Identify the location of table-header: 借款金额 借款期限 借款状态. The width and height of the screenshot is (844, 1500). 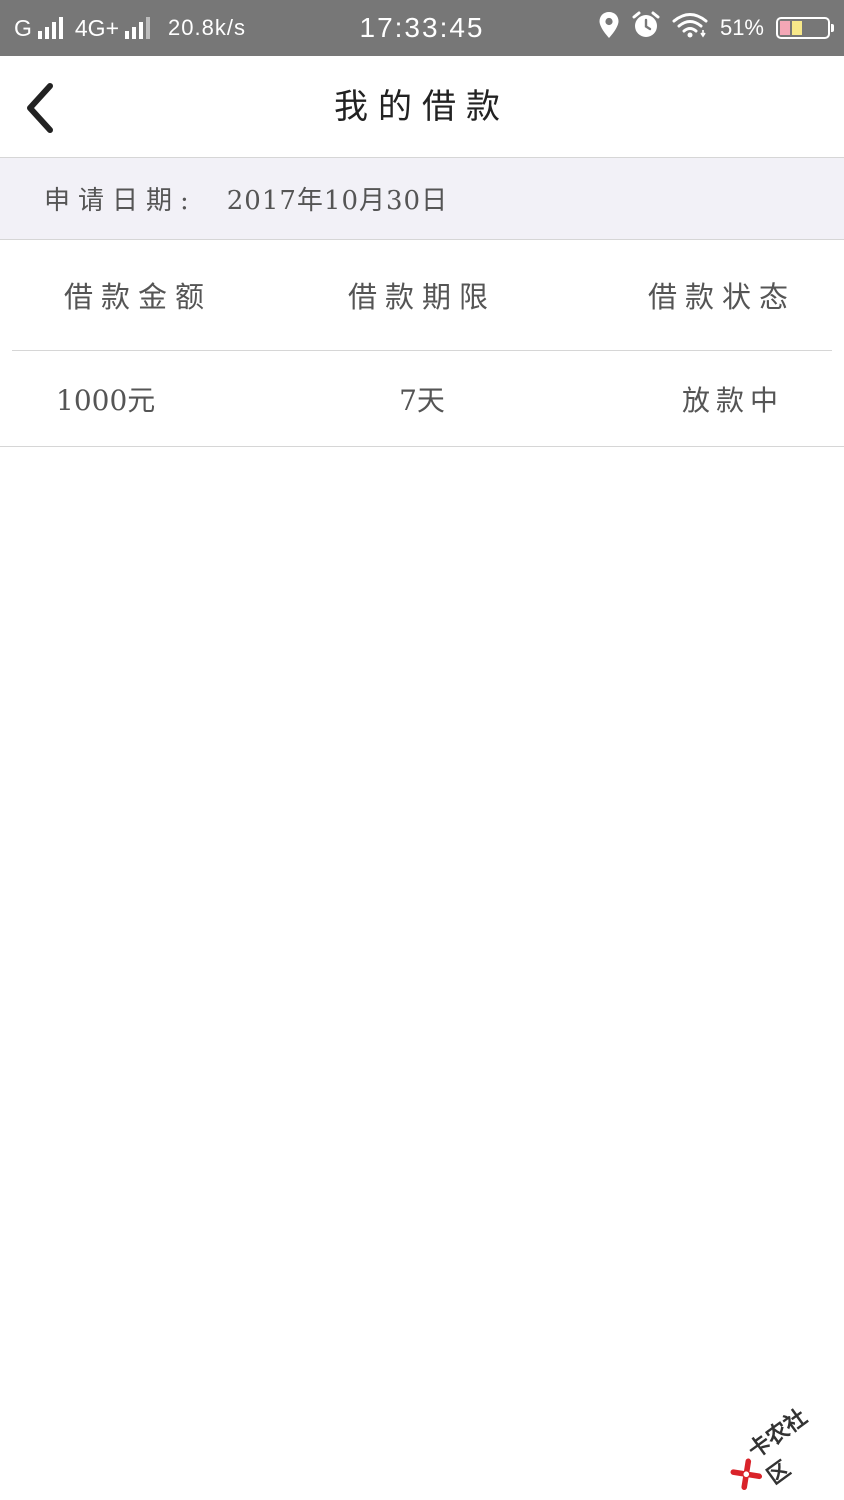
(422, 295).